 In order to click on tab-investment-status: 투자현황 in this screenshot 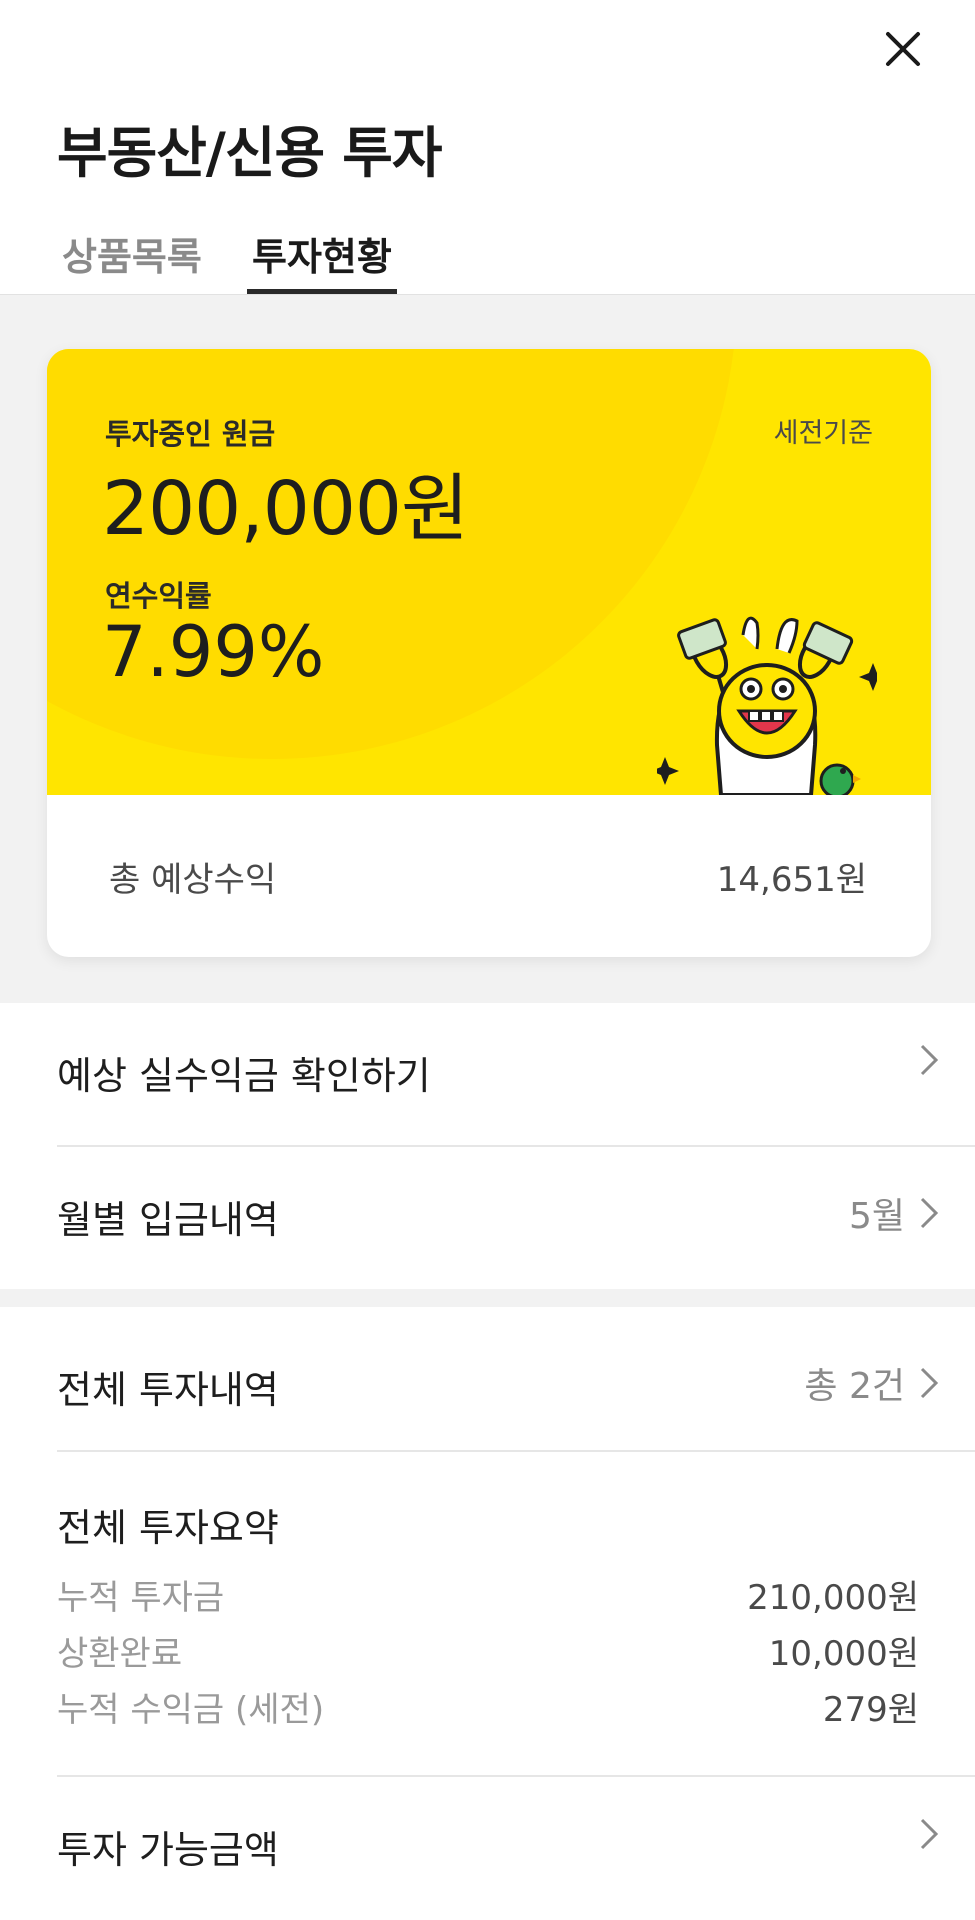, I will do `click(322, 253)`.